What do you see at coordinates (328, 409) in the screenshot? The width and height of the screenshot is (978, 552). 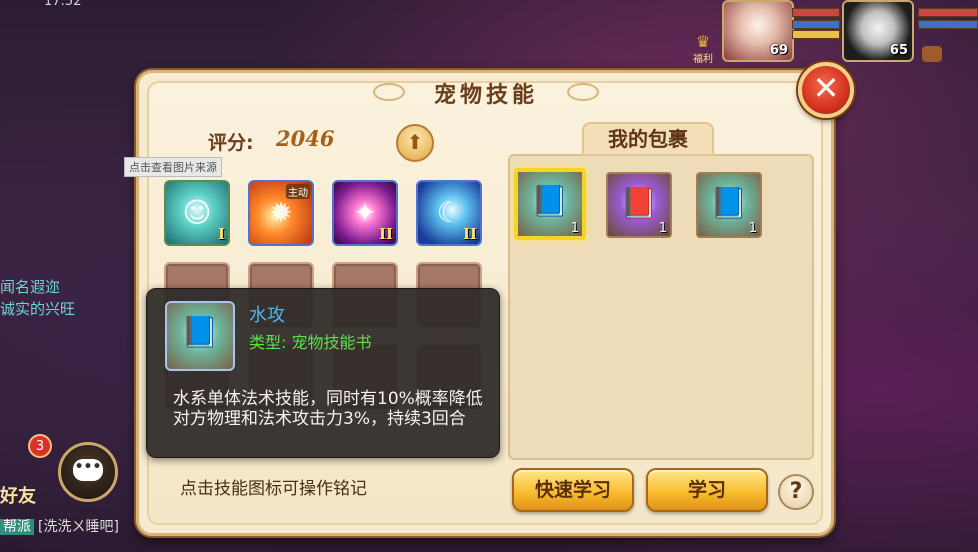 I see `item-description: 水系单体法术技能，同时有10%概率降低对方物理和法术攻击力3%，持续3回合` at bounding box center [328, 409].